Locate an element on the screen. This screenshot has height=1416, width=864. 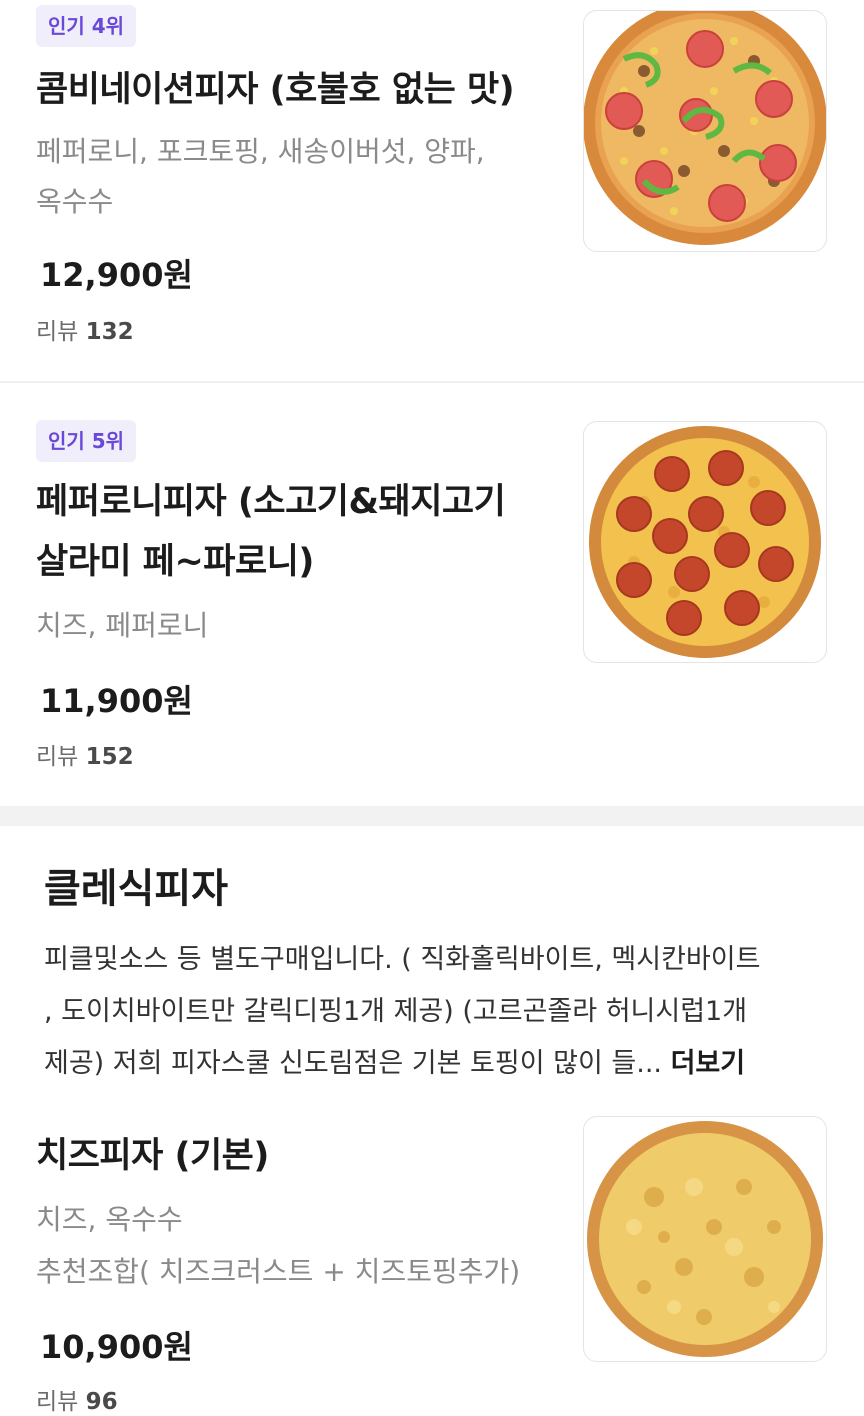
section-description-line: 피클및소스 등 별도구매입니다. ( 직화홀릭바이트, 멕시칸바이트 is located at coordinates (402, 959).